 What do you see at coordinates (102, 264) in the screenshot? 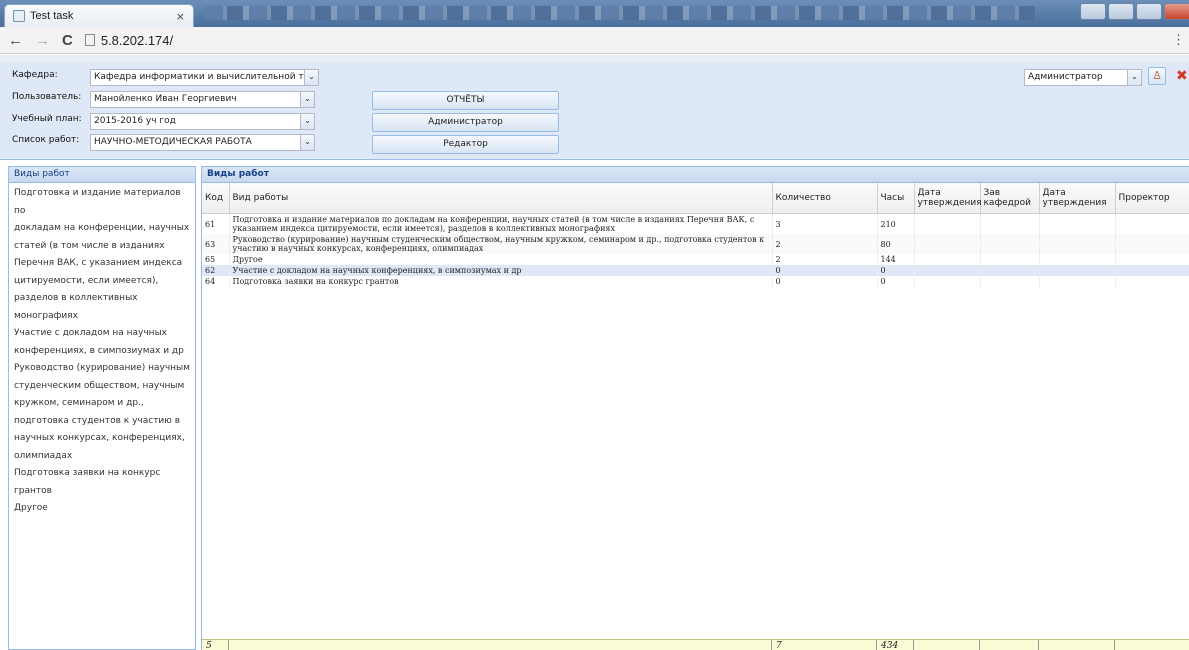
I see `list-item: Перечня ВАК, с указанием индекса` at bounding box center [102, 264].